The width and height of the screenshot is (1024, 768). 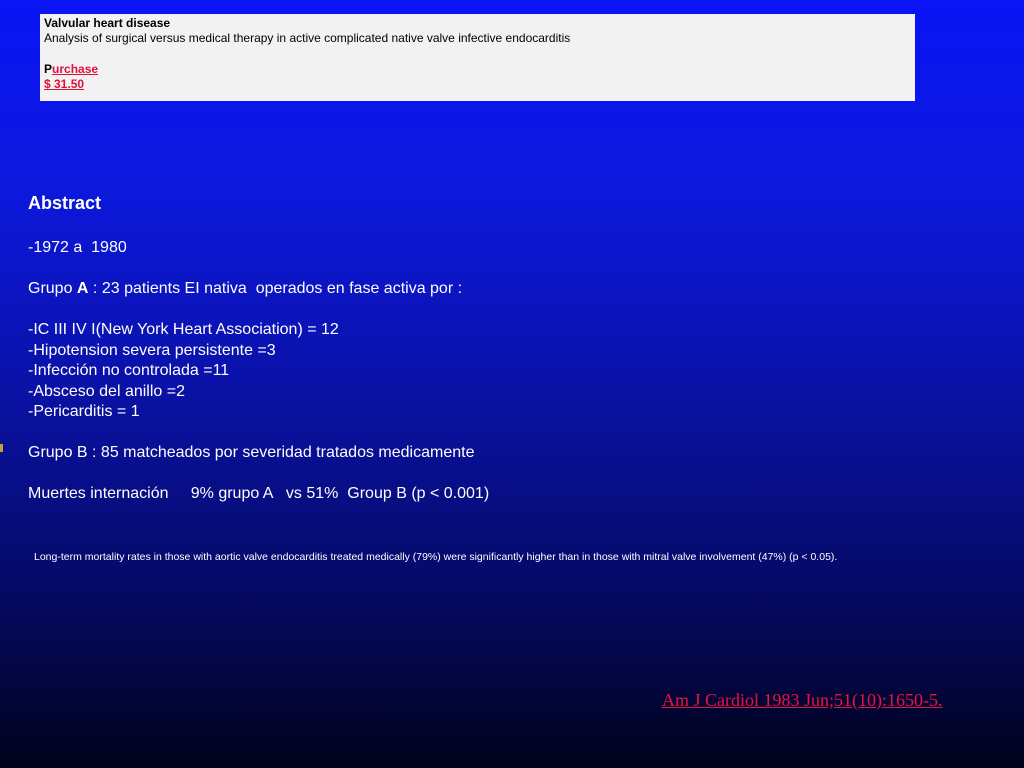 What do you see at coordinates (107, 23) in the screenshot?
I see `section-title: Valvular heart disease` at bounding box center [107, 23].